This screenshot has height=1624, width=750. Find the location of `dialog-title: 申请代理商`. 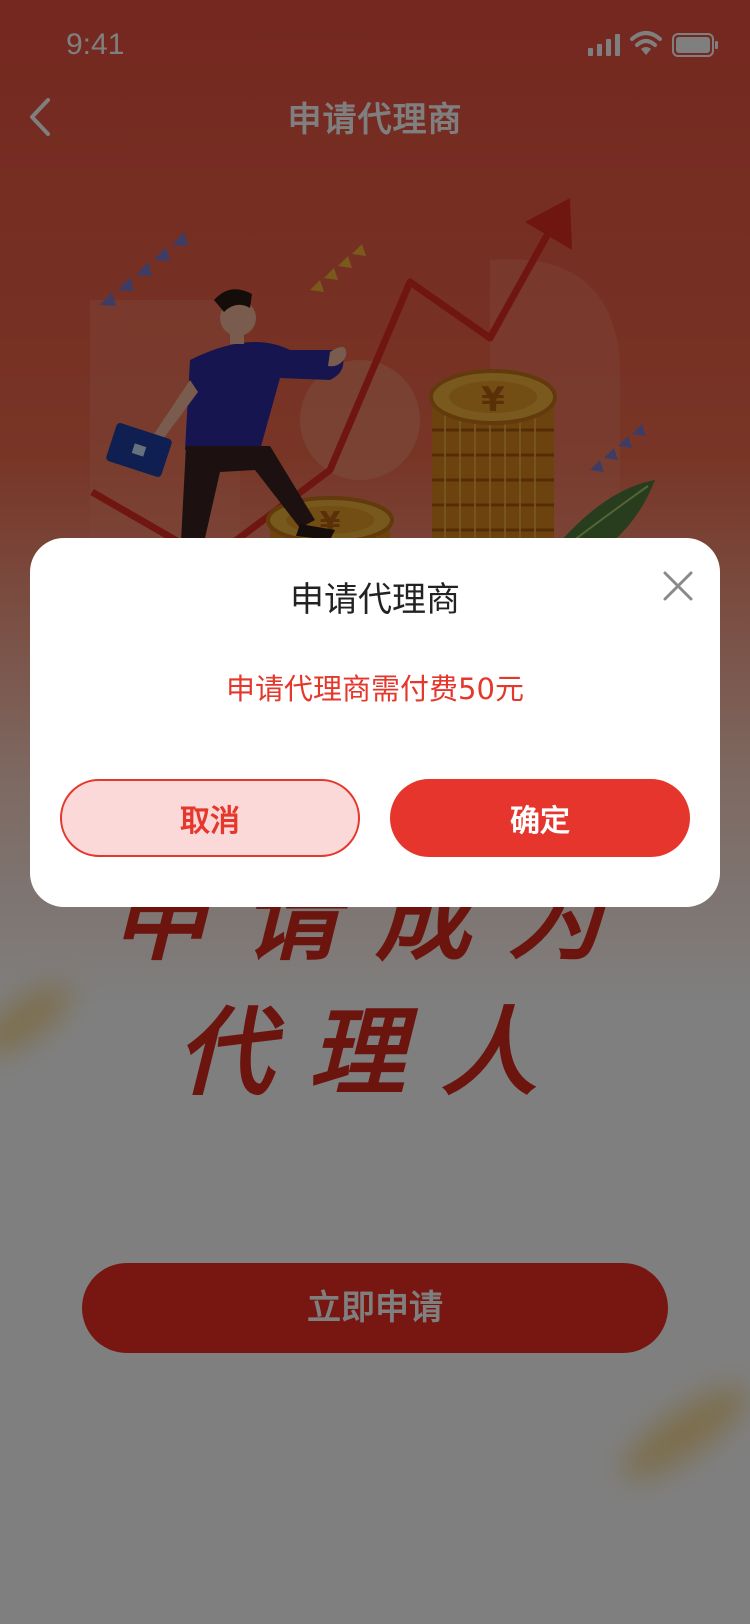

dialog-title: 申请代理商 is located at coordinates (375, 600).